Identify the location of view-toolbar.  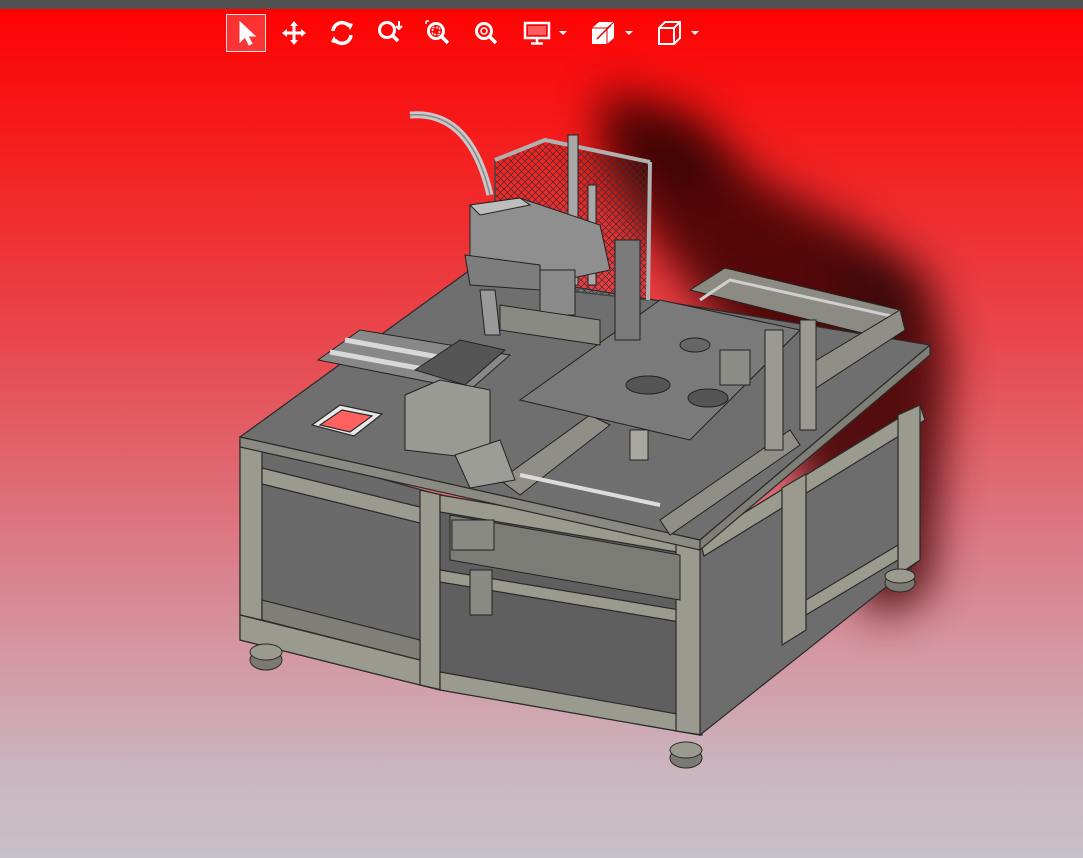
(469, 33).